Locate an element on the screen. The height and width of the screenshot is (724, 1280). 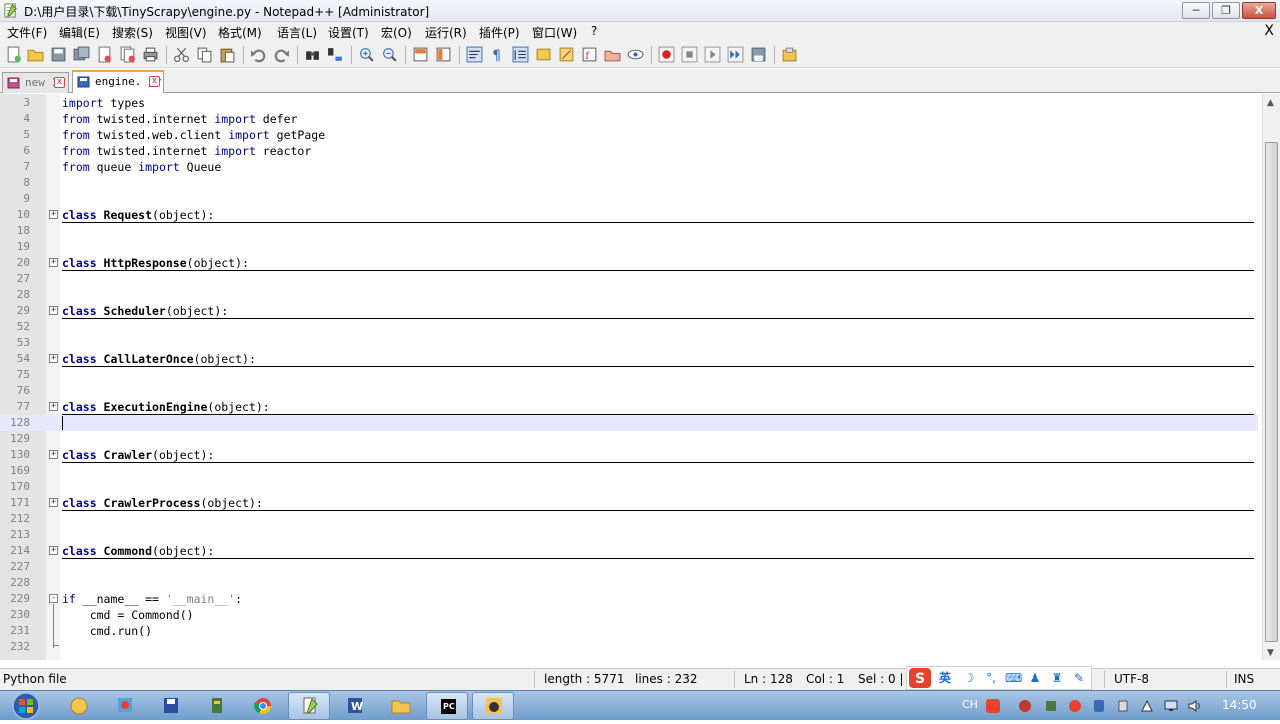
taskbar-chrome is located at coordinates (263, 706).